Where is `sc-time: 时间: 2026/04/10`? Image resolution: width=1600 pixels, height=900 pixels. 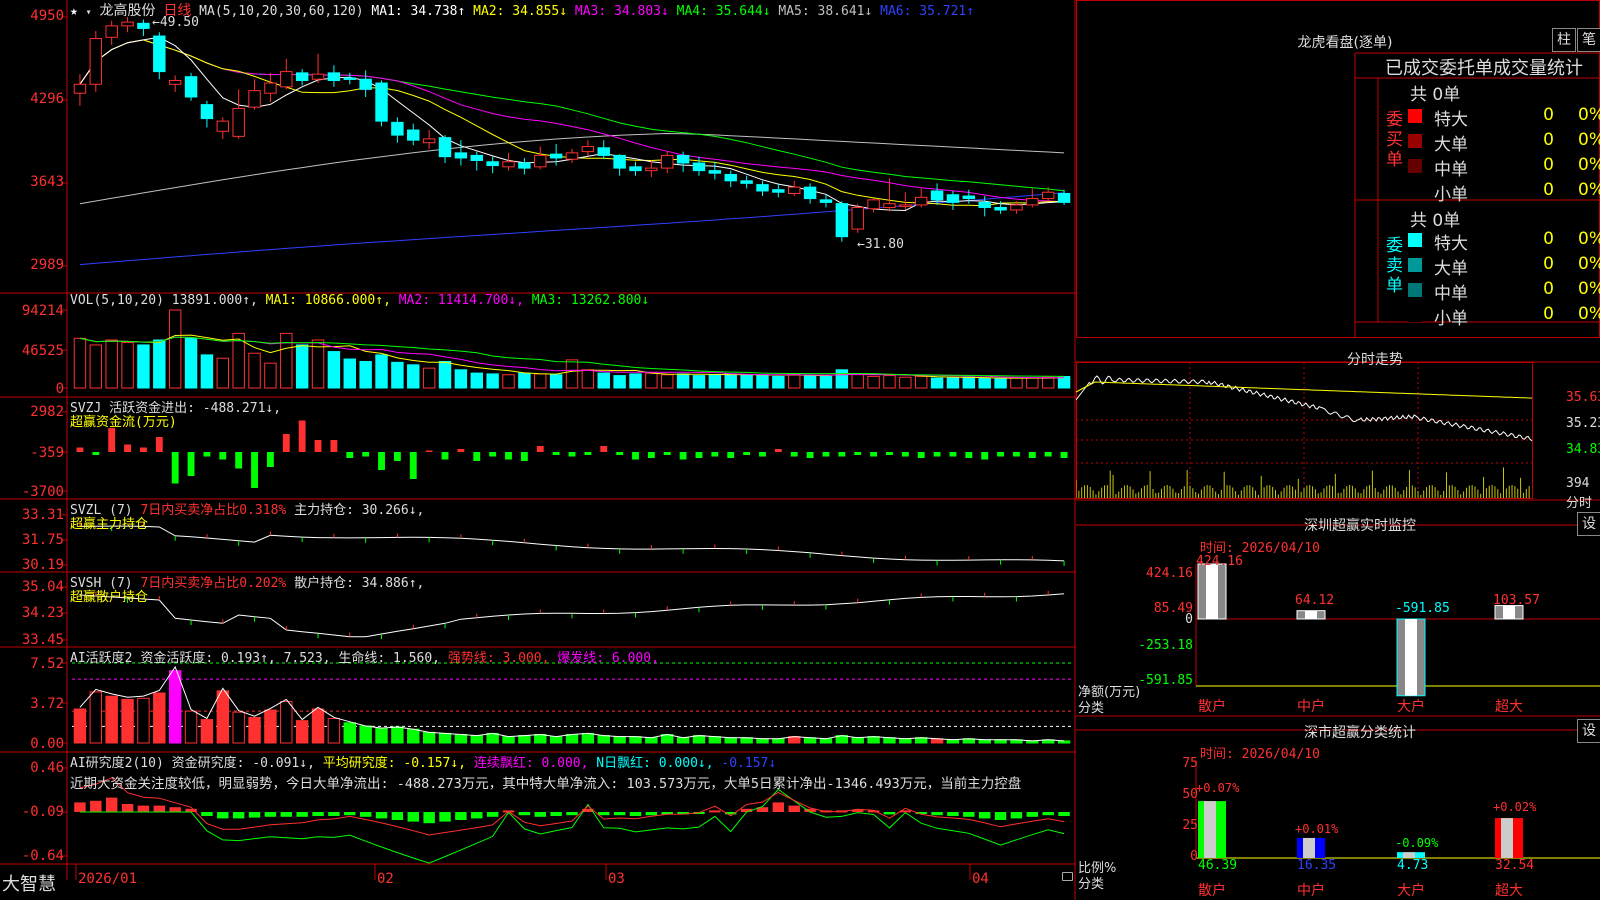 sc-time: 时间: 2026/04/10 is located at coordinates (1260, 754).